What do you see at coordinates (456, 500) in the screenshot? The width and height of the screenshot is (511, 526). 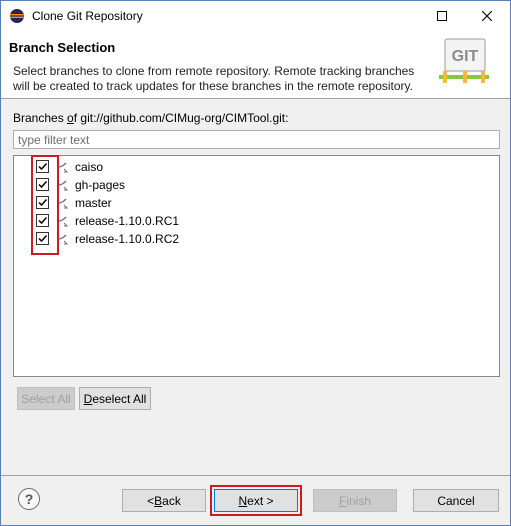 I see `cancel-button: Cancel` at bounding box center [456, 500].